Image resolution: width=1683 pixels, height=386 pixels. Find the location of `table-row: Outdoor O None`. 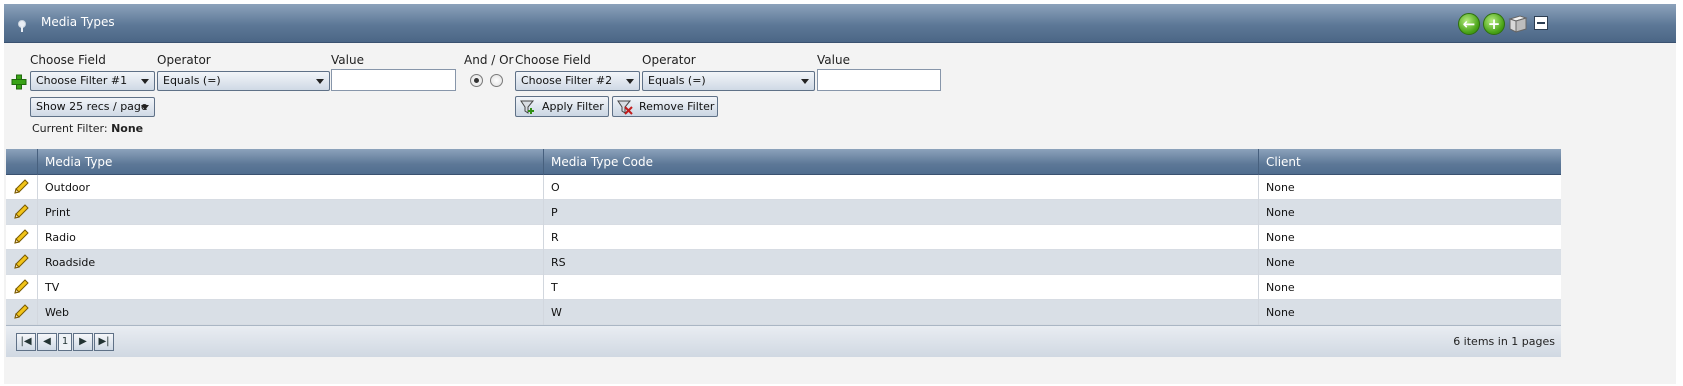

table-row: Outdoor O None is located at coordinates (783, 187).